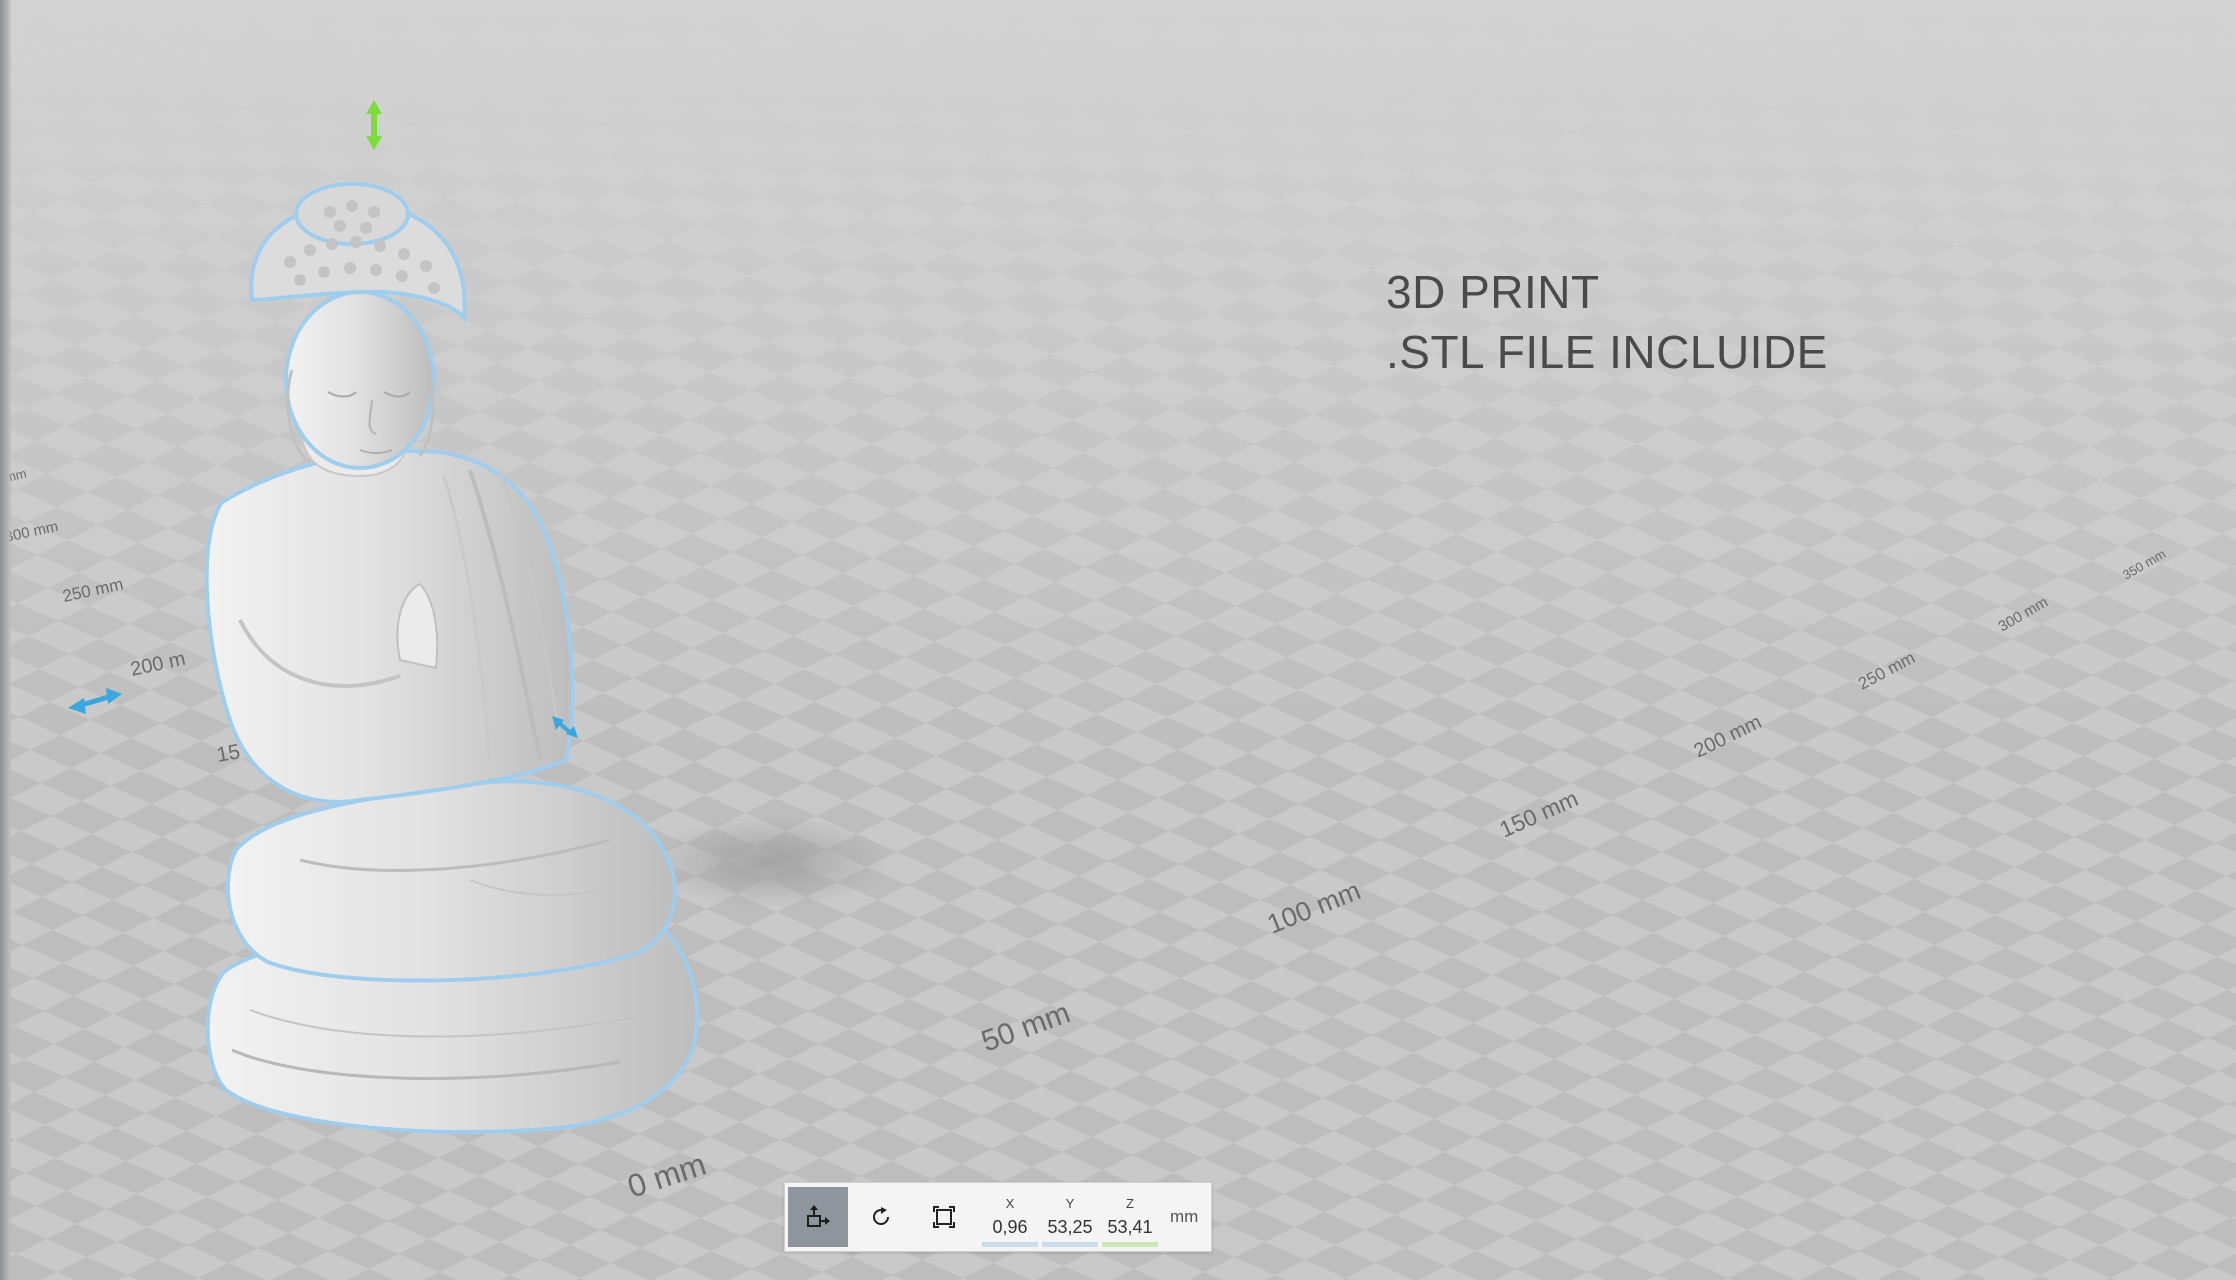  Describe the element at coordinates (1070, 1244) in the screenshot. I see `y-axis-bar` at that location.